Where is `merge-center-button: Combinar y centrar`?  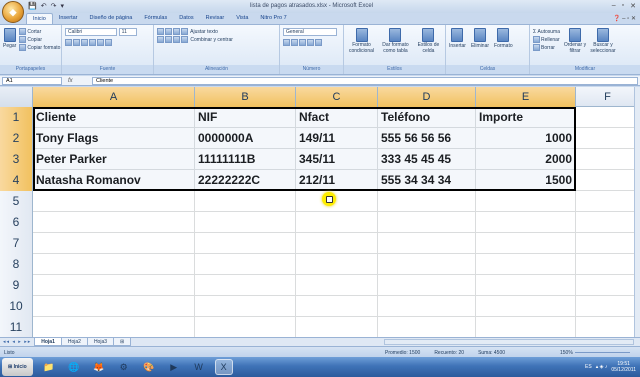 merge-center-button: Combinar y centrar is located at coordinates (211, 40).